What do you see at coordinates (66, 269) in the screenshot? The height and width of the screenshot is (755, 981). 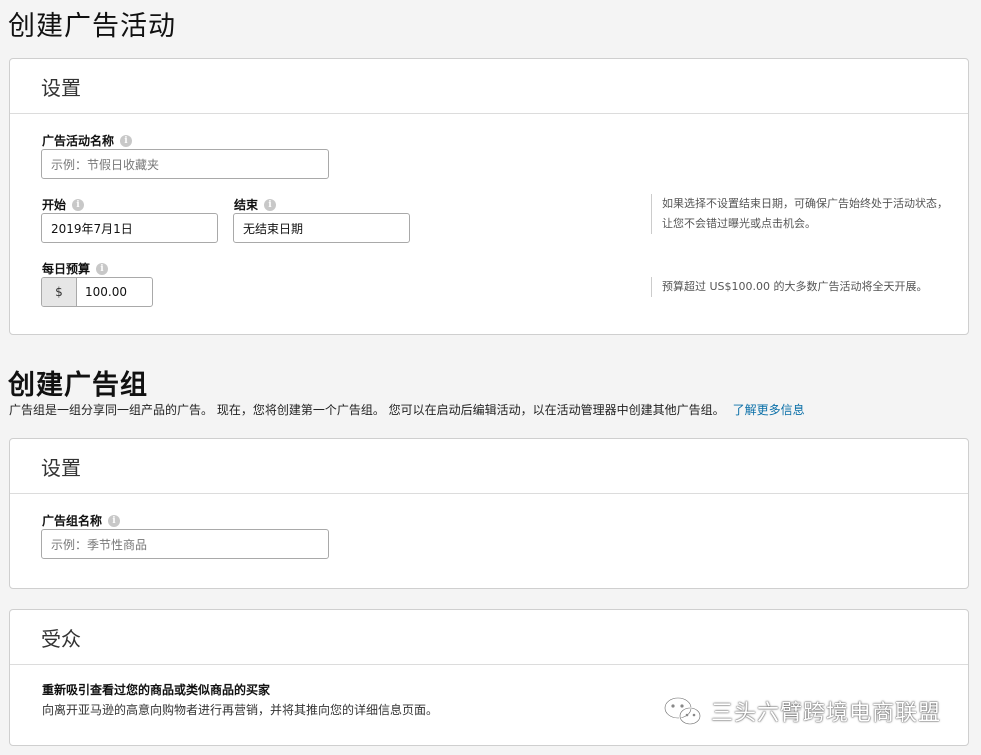 I see `daily-budget-label-text: 每日预算` at bounding box center [66, 269].